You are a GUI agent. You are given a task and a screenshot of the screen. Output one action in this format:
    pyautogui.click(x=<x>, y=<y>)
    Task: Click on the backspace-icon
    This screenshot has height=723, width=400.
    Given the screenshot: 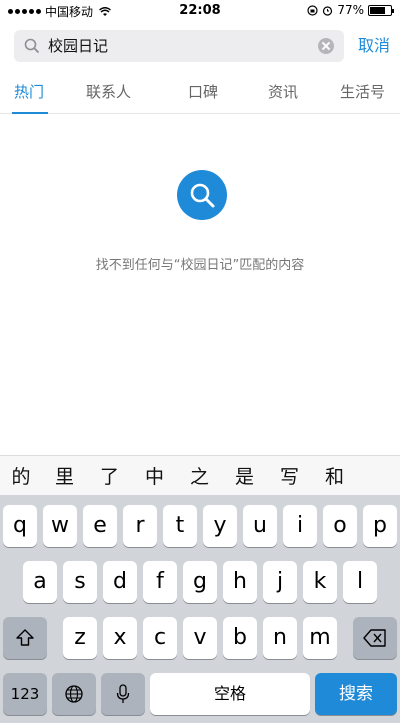 What is the action you would take?
    pyautogui.click(x=374, y=638)
    